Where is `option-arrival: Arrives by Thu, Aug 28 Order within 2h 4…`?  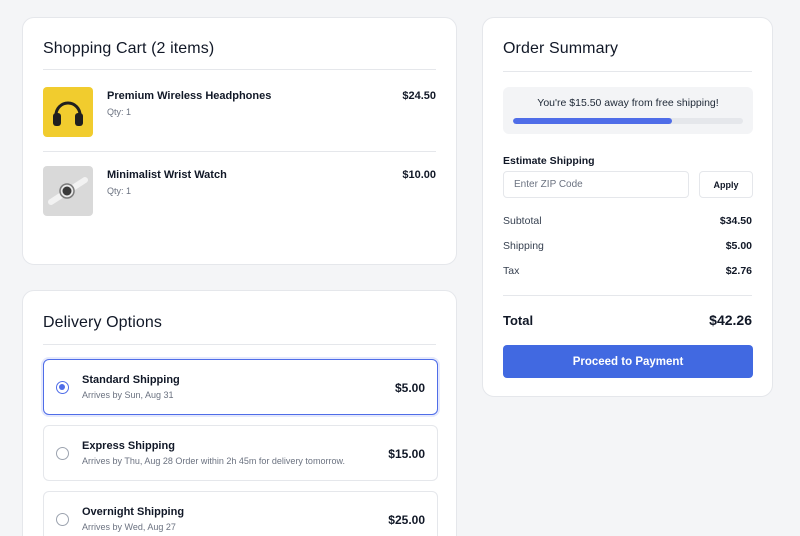 option-arrival: Arrives by Thu, Aug 28 Order within 2h 4… is located at coordinates (213, 461).